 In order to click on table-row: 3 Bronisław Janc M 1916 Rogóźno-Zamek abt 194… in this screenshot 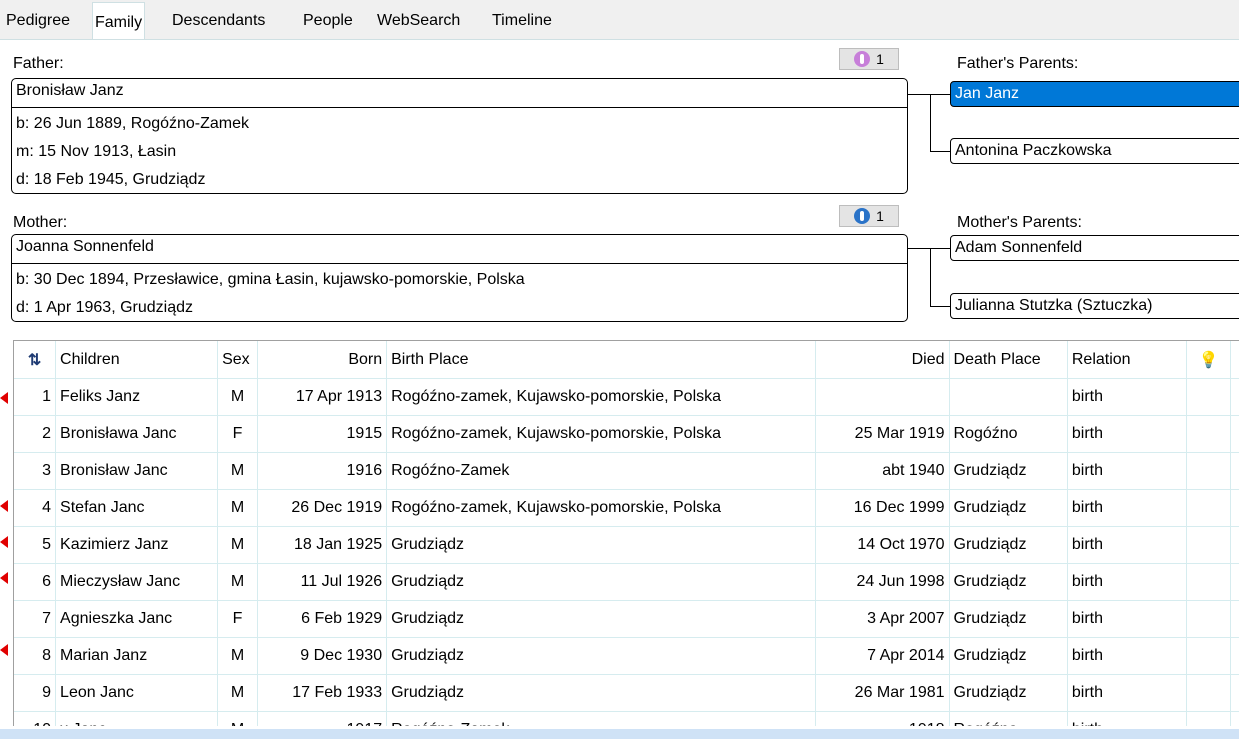, I will do `click(626, 471)`.